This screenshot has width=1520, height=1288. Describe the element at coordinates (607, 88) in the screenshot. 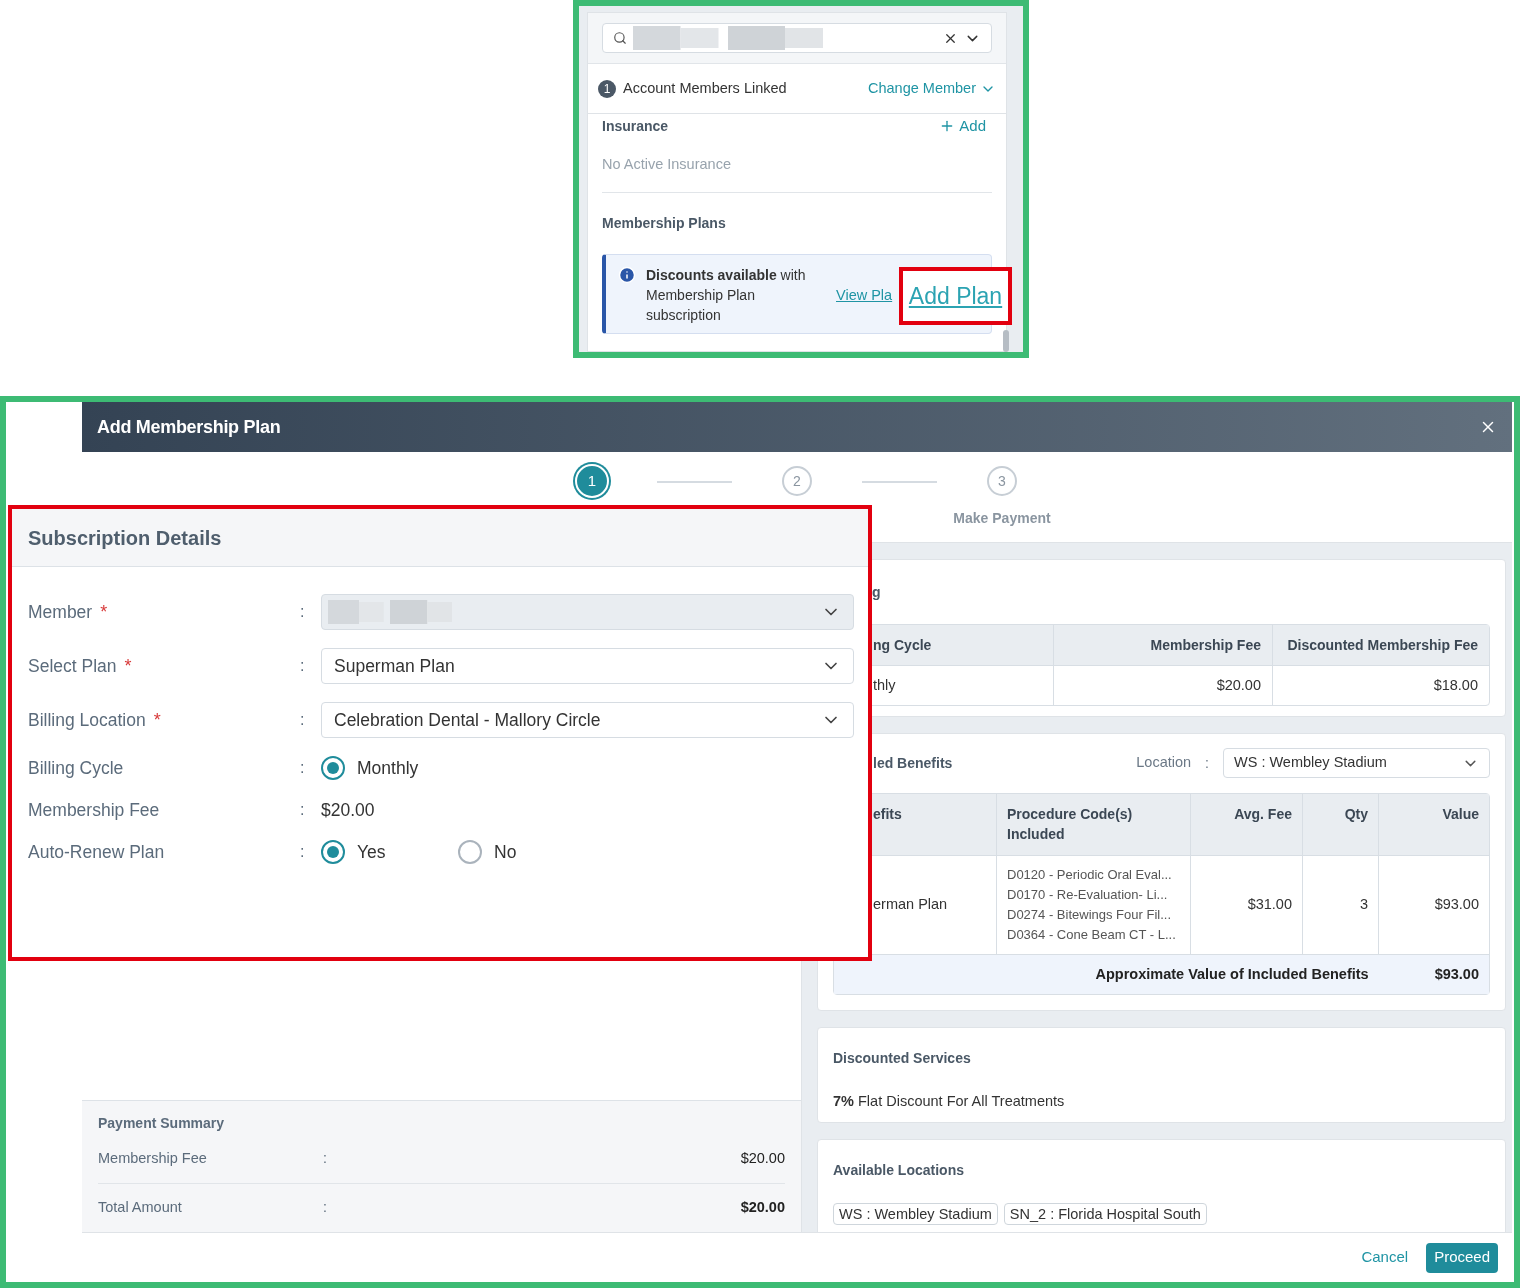

I see `count-badge: 1` at that location.